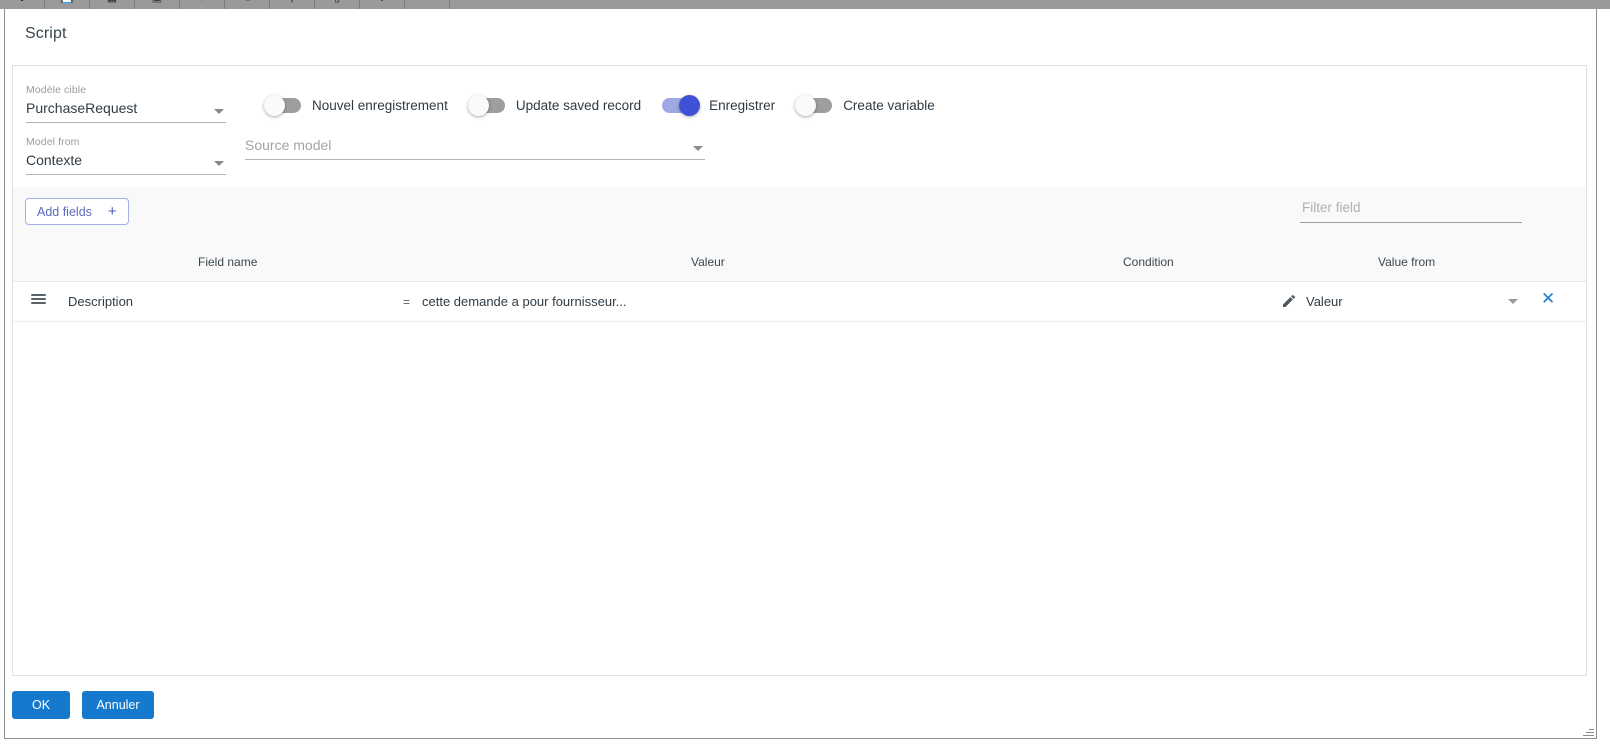 Image resolution: width=1610 pixels, height=748 pixels. I want to click on cursor-icon: ✚, so click(21, 2).